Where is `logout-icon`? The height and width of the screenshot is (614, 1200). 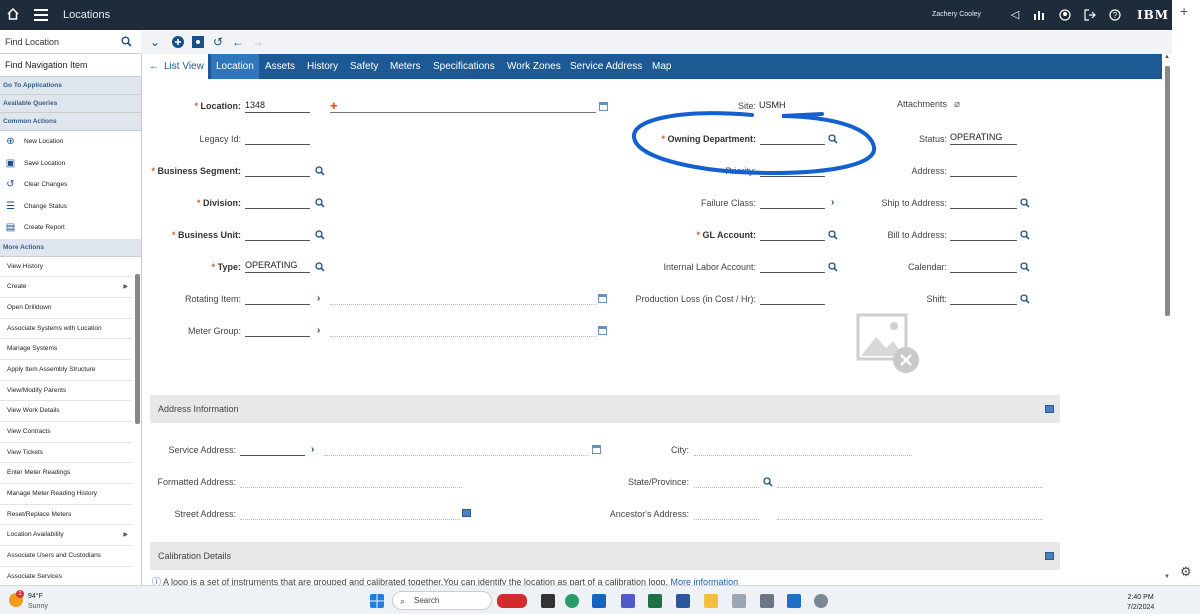
logout-icon is located at coordinates (1090, 15).